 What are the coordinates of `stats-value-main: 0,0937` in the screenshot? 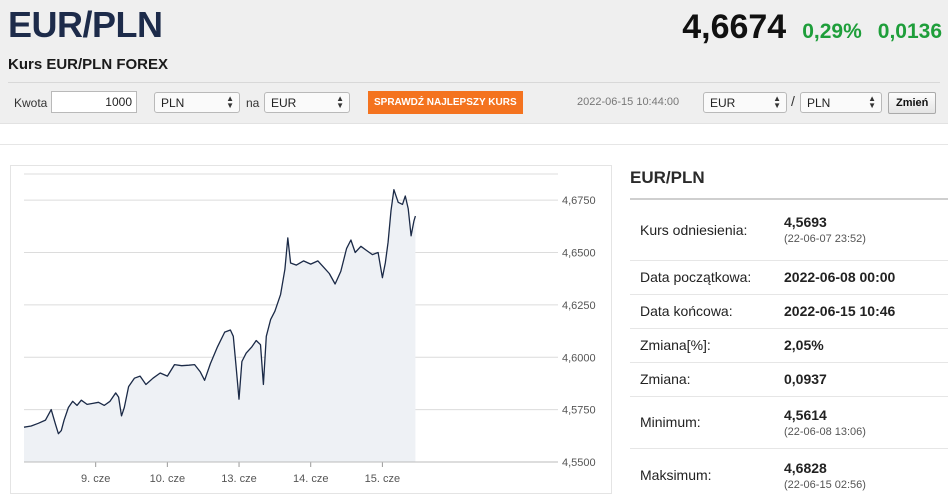 It's located at (805, 379).